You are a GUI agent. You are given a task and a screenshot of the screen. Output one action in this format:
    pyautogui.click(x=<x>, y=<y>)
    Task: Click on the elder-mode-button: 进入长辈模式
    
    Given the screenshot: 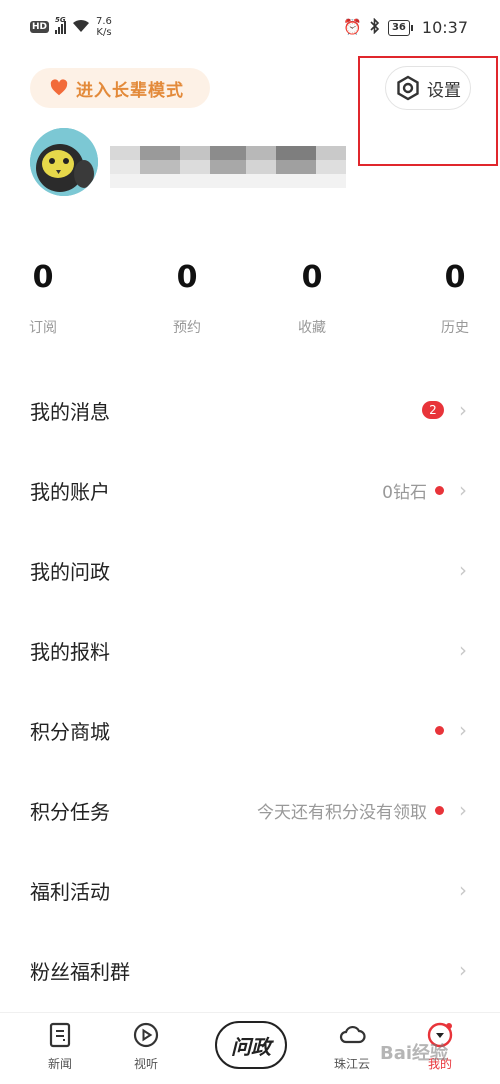 What is the action you would take?
    pyautogui.click(x=120, y=88)
    